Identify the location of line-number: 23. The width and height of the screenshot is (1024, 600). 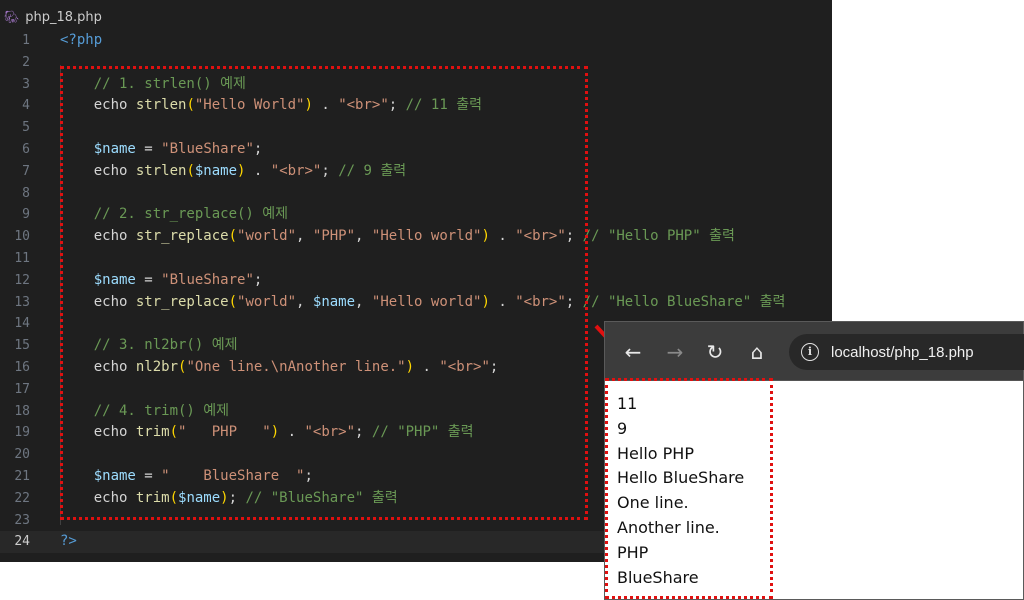
(22, 520).